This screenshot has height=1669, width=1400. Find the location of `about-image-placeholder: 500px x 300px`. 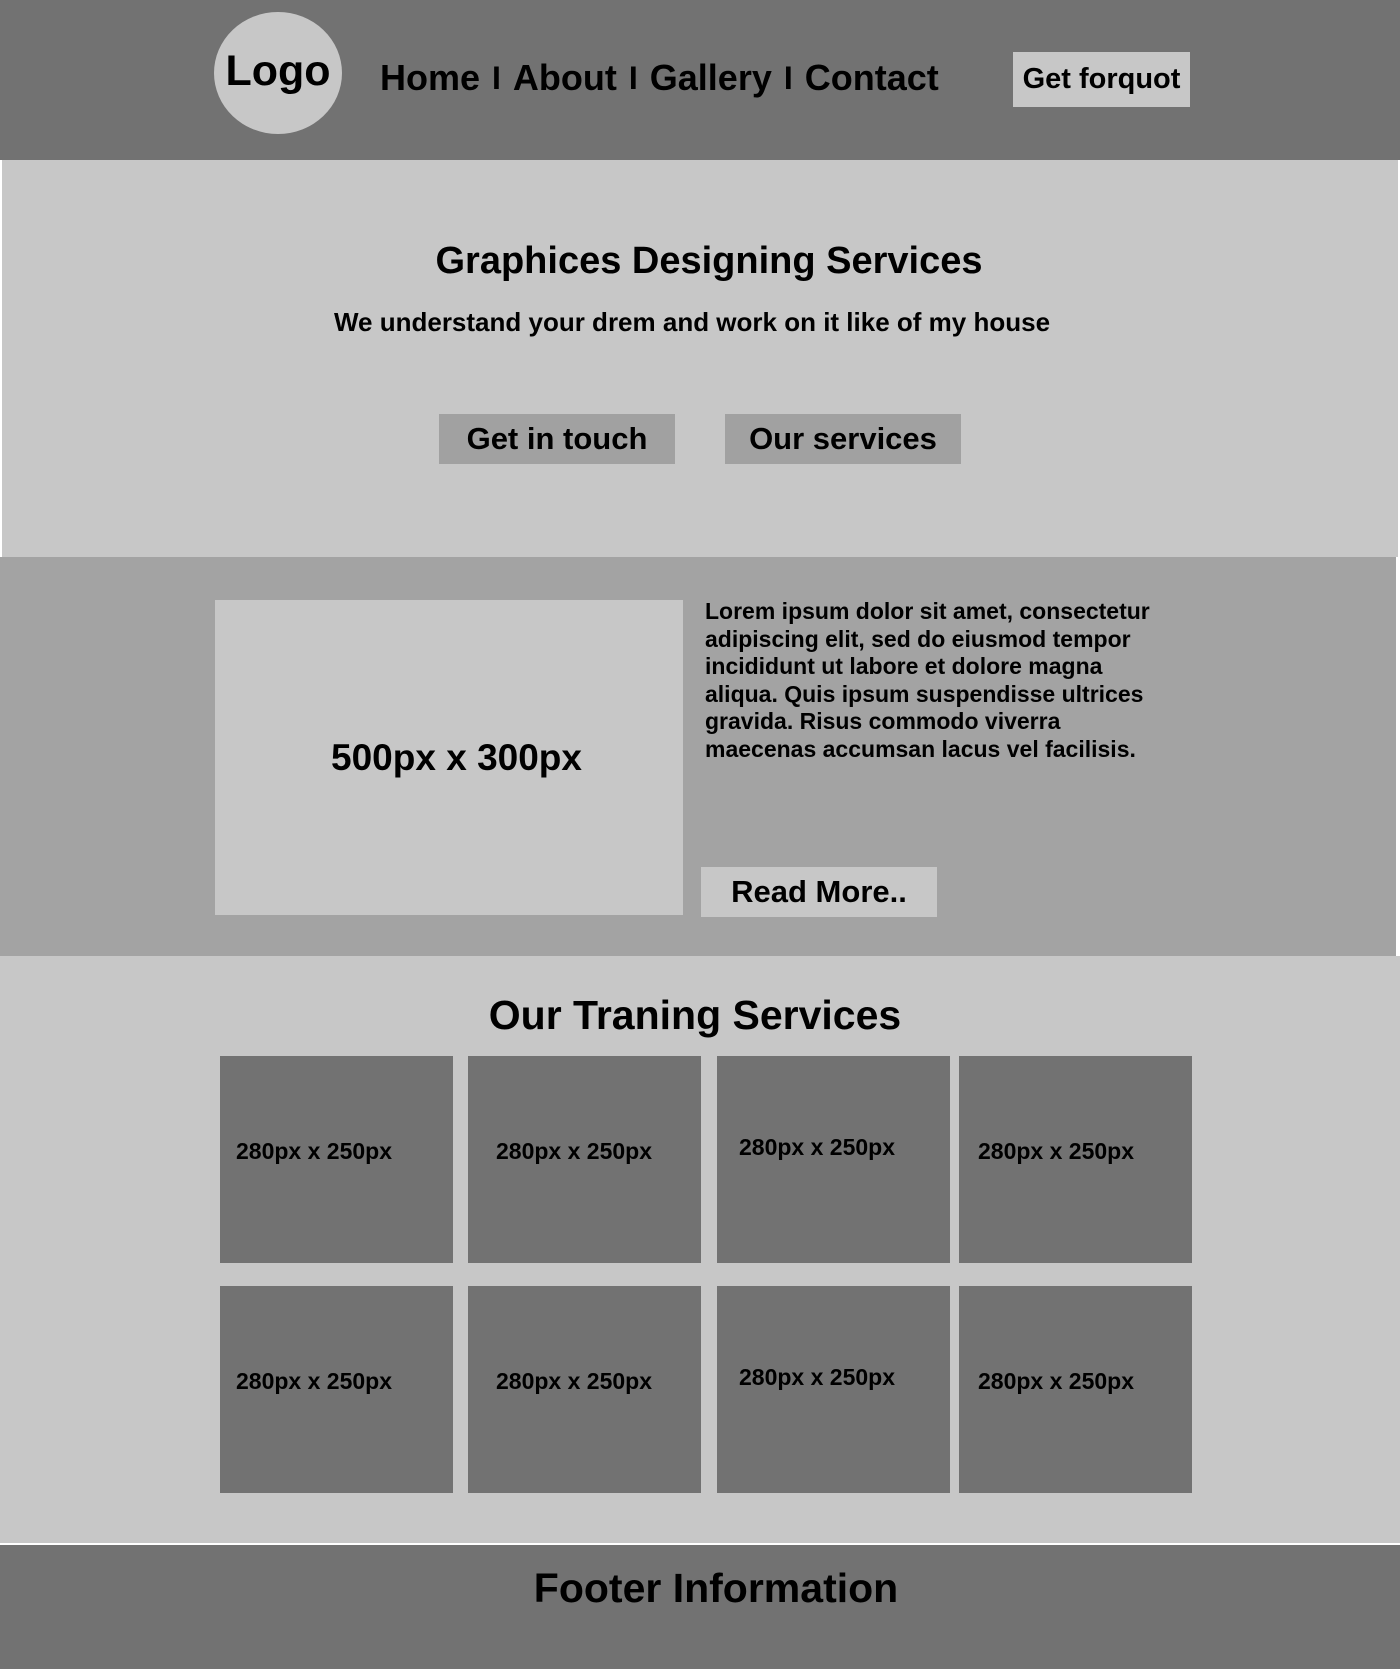

about-image-placeholder: 500px x 300px is located at coordinates (449, 757).